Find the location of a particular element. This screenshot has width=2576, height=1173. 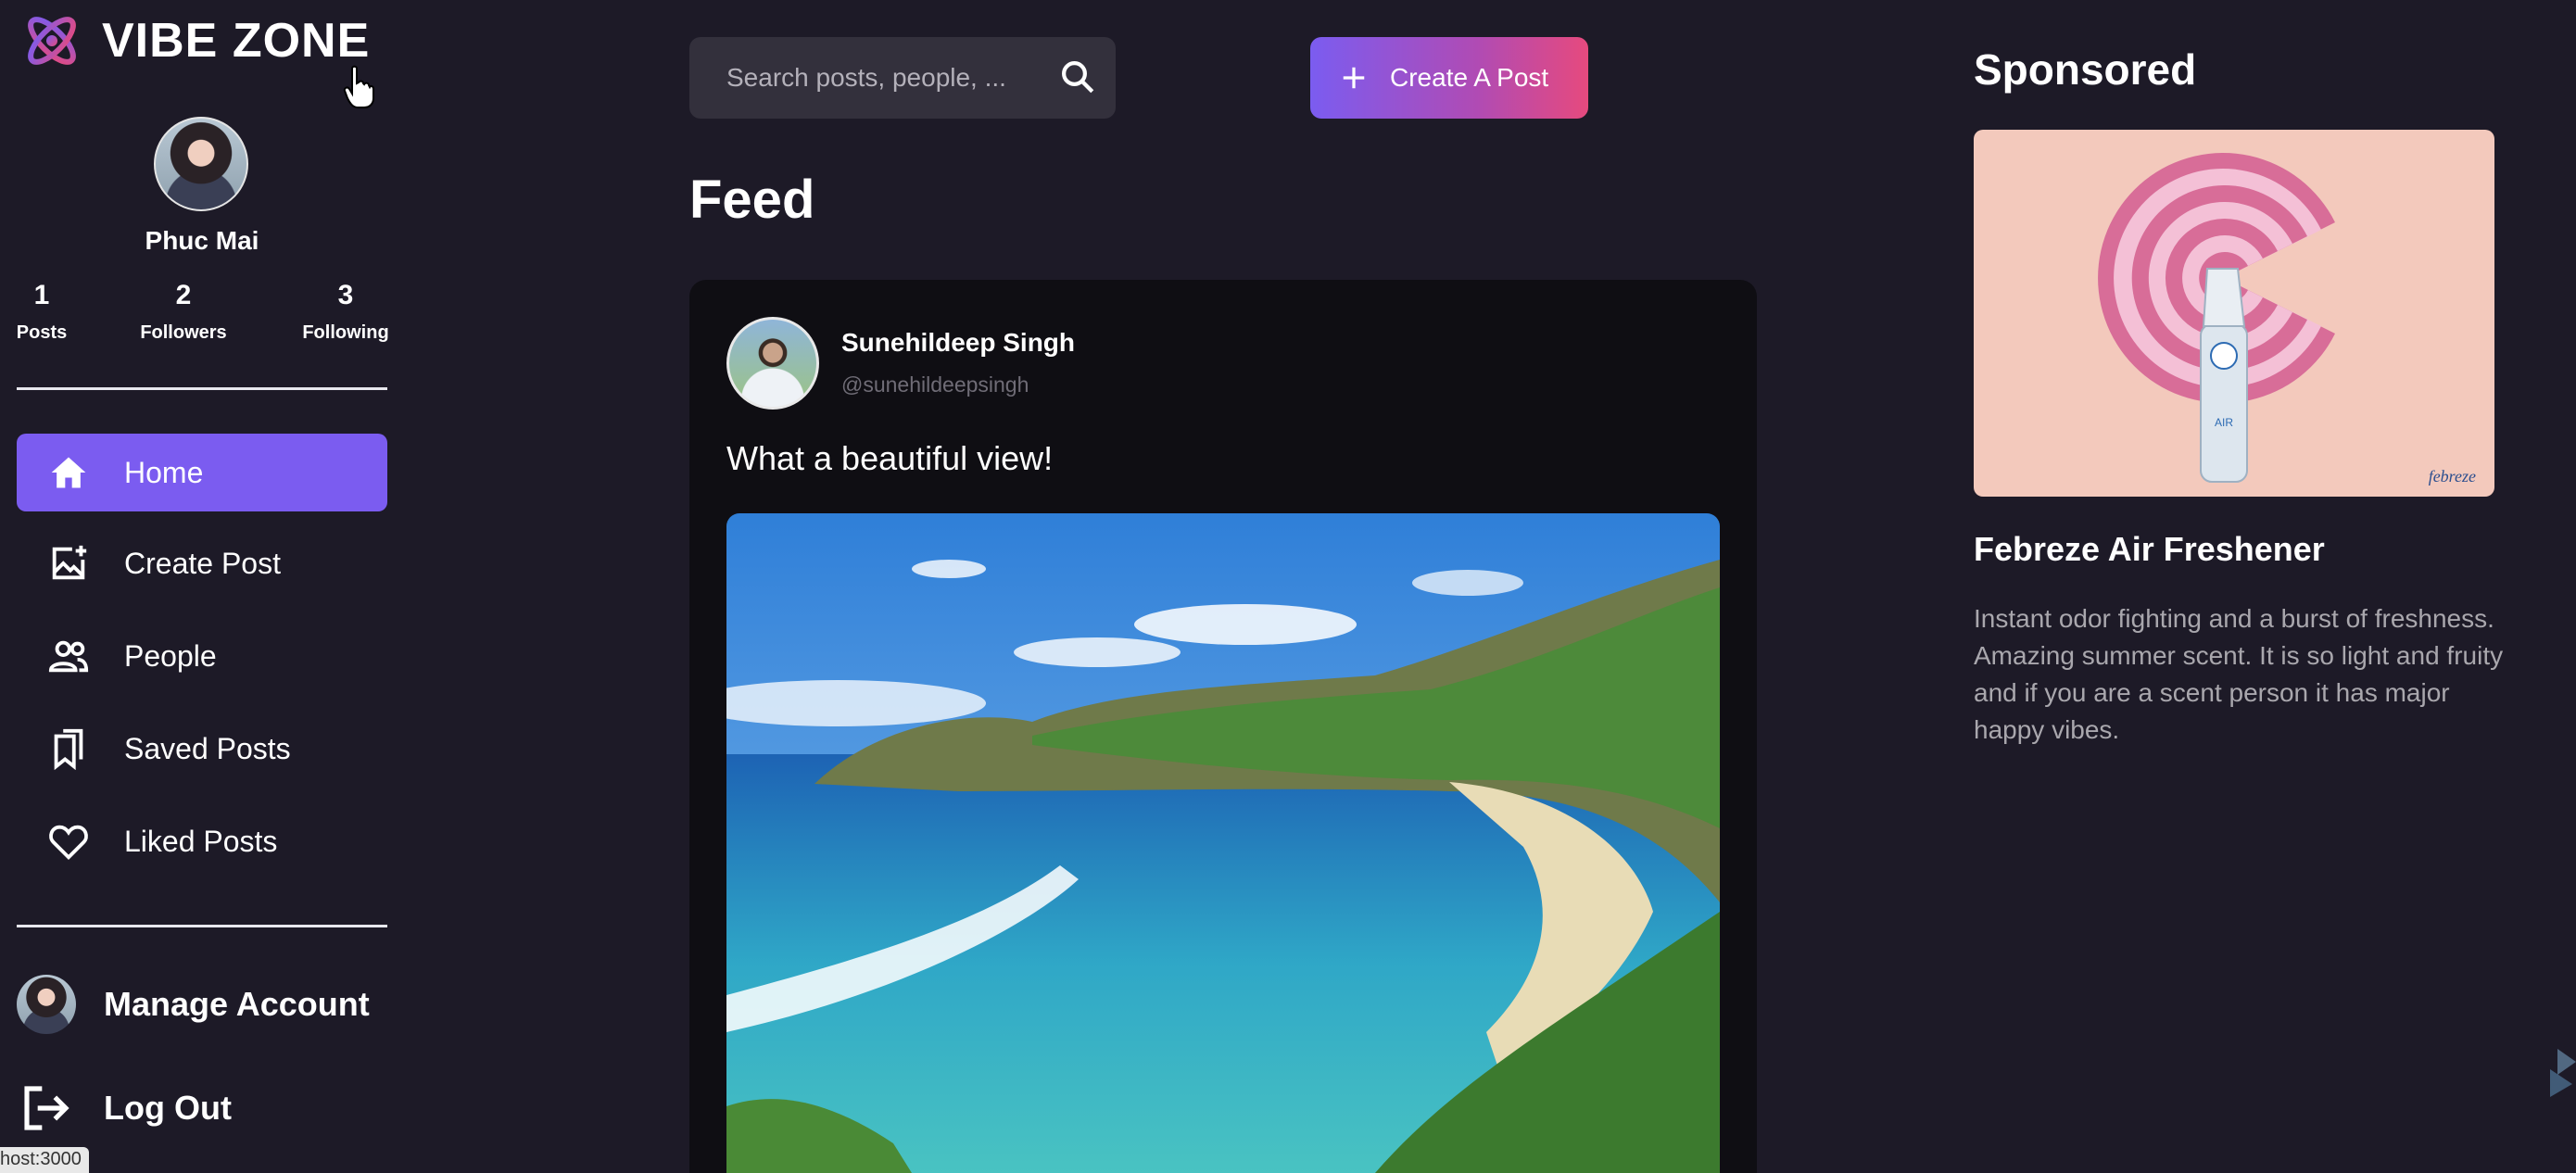

manage-account-label: Manage Account is located at coordinates (237, 1004).